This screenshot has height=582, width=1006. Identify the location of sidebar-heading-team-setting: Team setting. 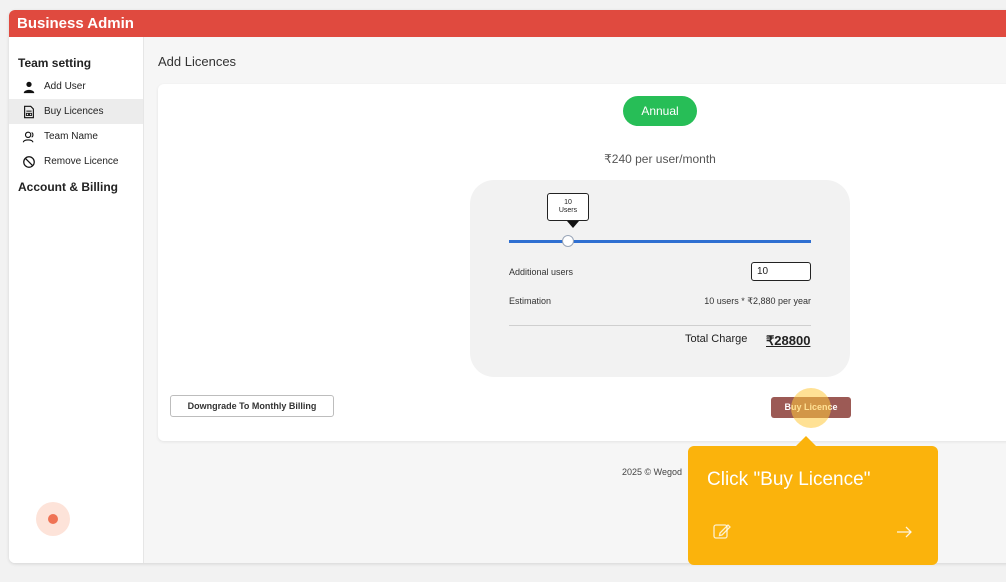
(55, 63).